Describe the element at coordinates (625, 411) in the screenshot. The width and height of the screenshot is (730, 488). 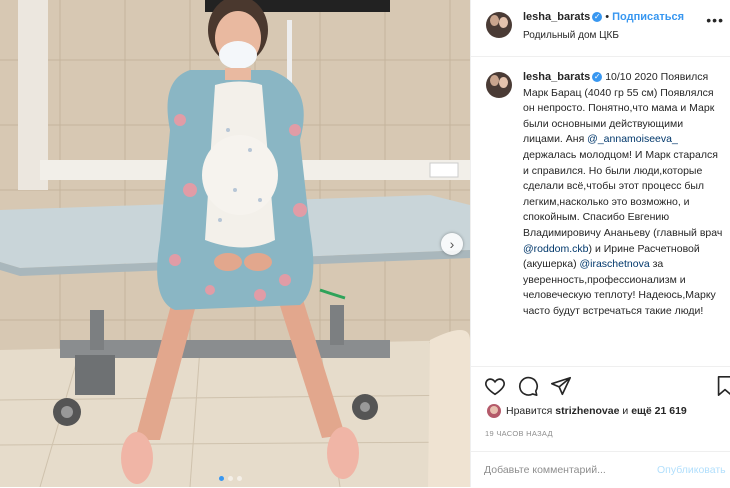
I see `likes-middle: и` at that location.